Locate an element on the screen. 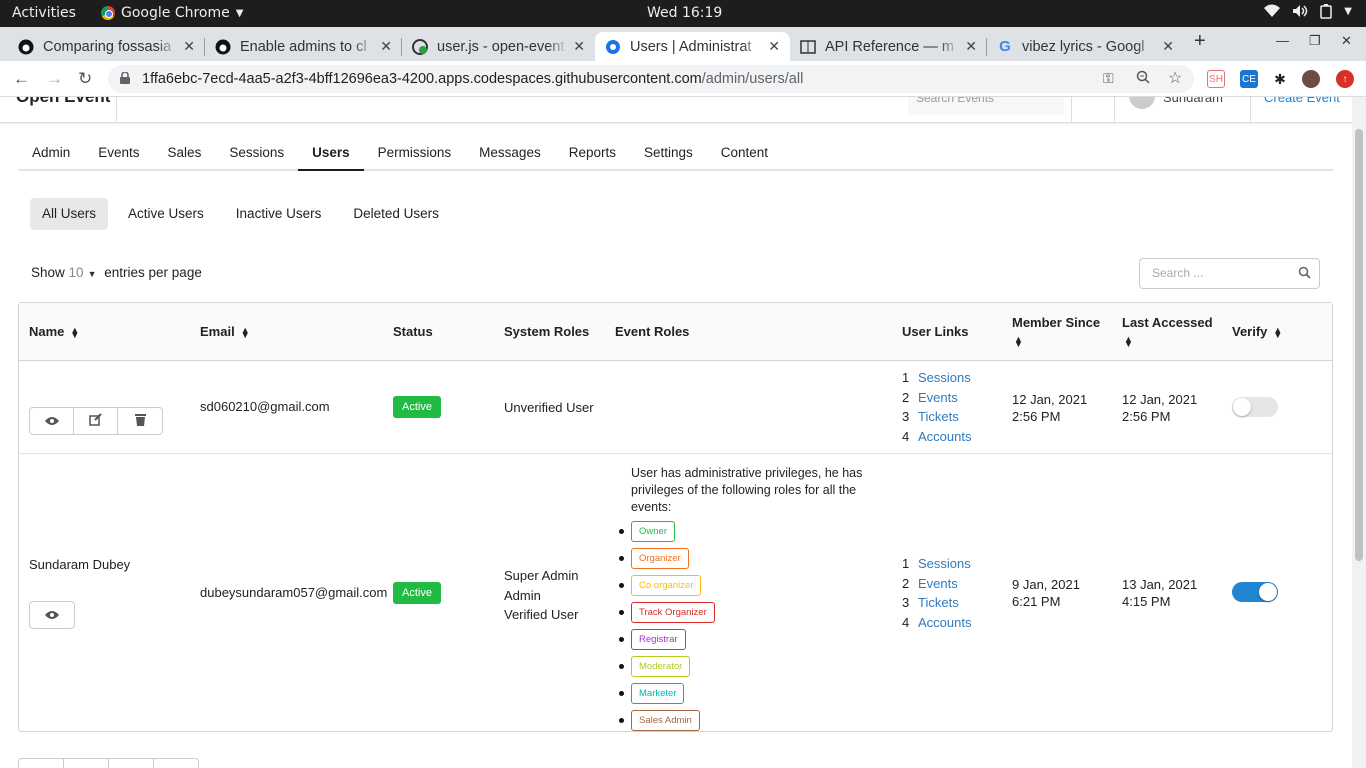 The height and width of the screenshot is (768, 1366). browser-tab-active: Users | Administrat ✕ is located at coordinates (692, 46).